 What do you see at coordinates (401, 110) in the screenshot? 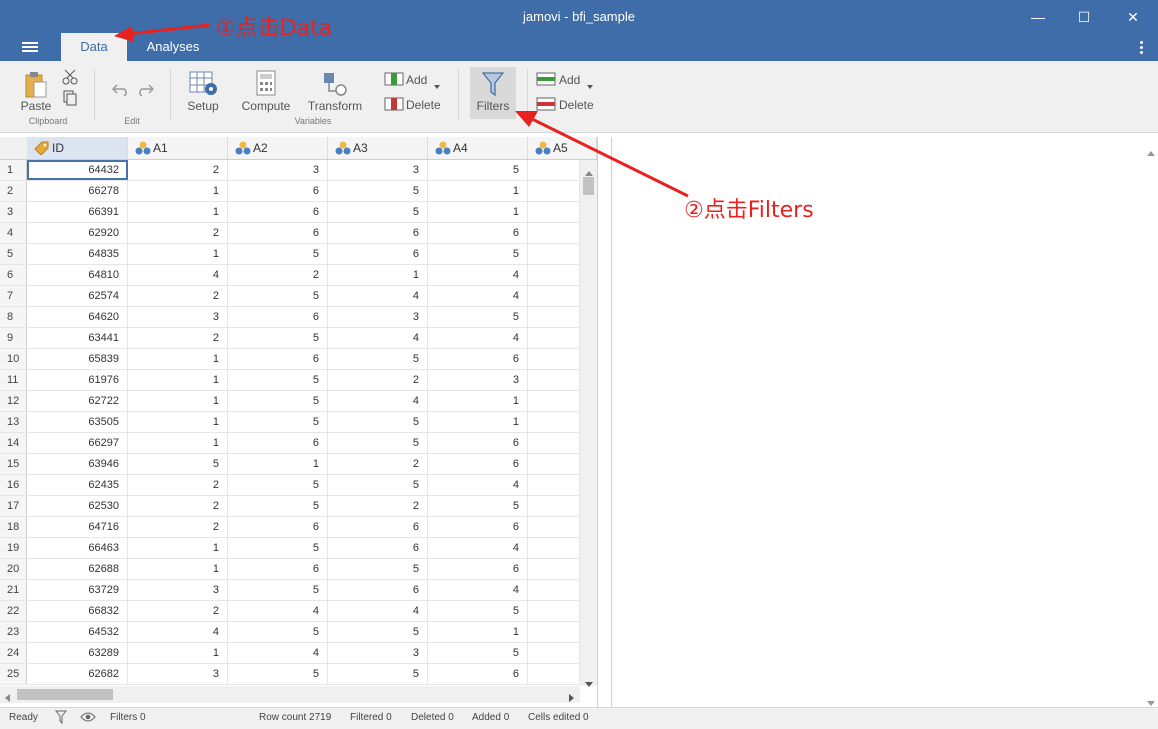
I see `annotation-arrows` at bounding box center [401, 110].